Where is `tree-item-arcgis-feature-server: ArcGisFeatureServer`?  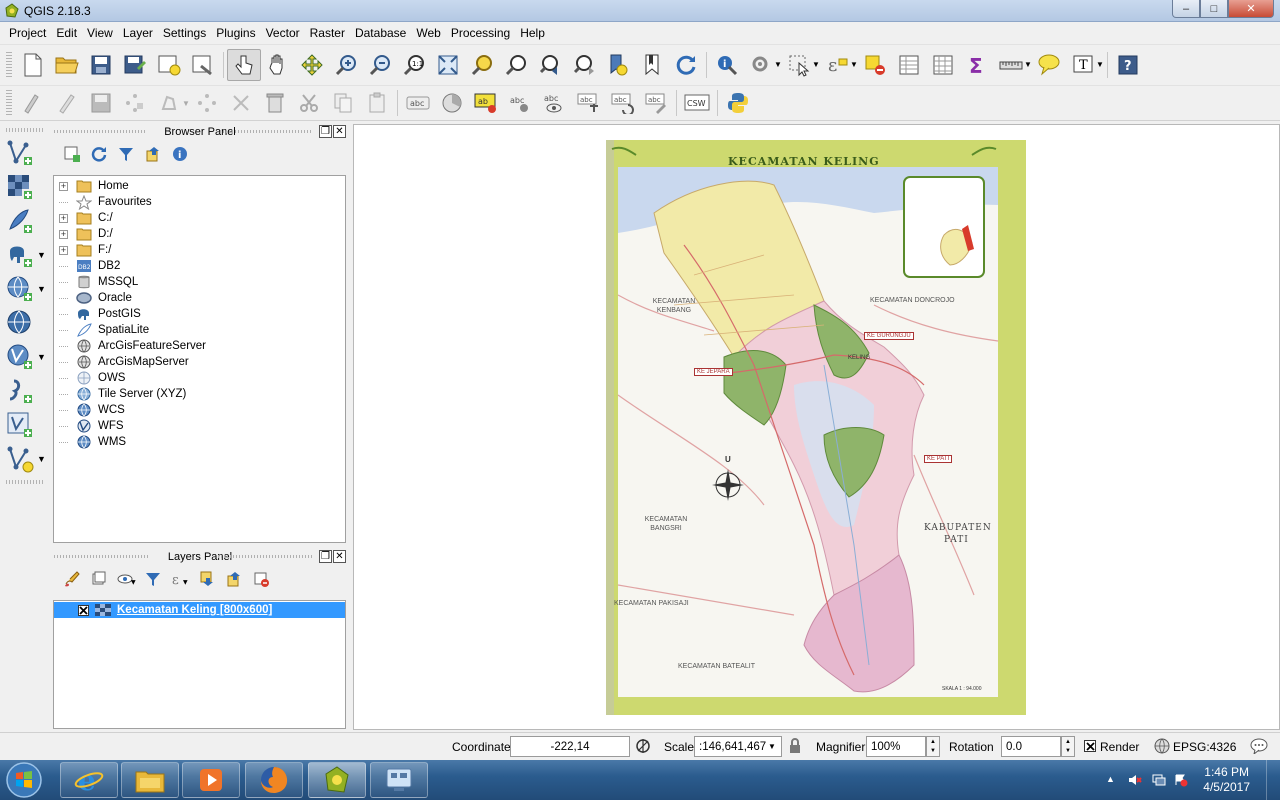 tree-item-arcgis-feature-server: ArcGisFeatureServer is located at coordinates (199, 346).